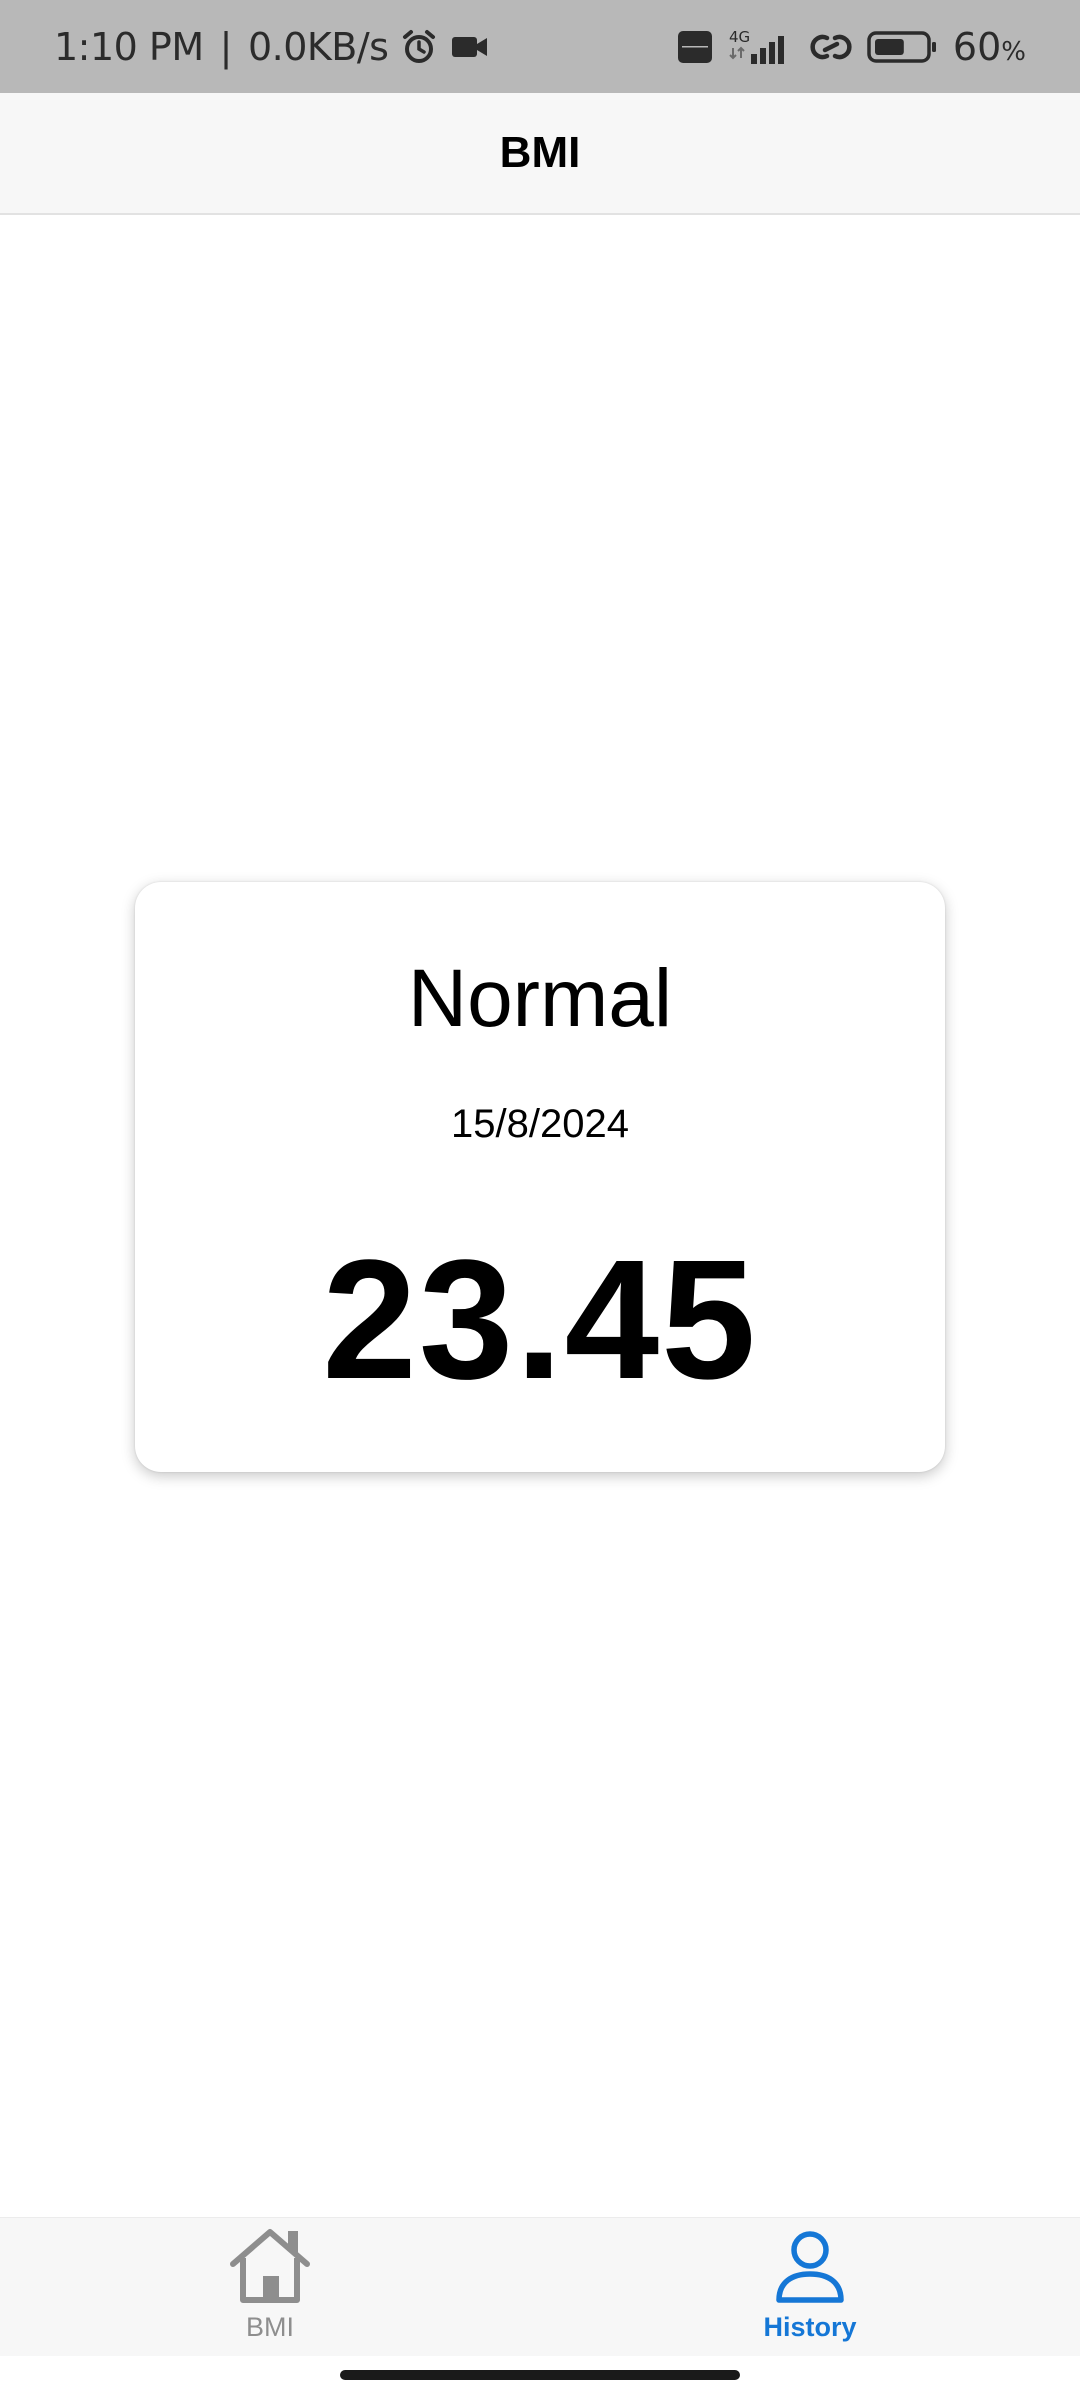  Describe the element at coordinates (129, 46) in the screenshot. I see `status-time: 1:10 PM` at that location.